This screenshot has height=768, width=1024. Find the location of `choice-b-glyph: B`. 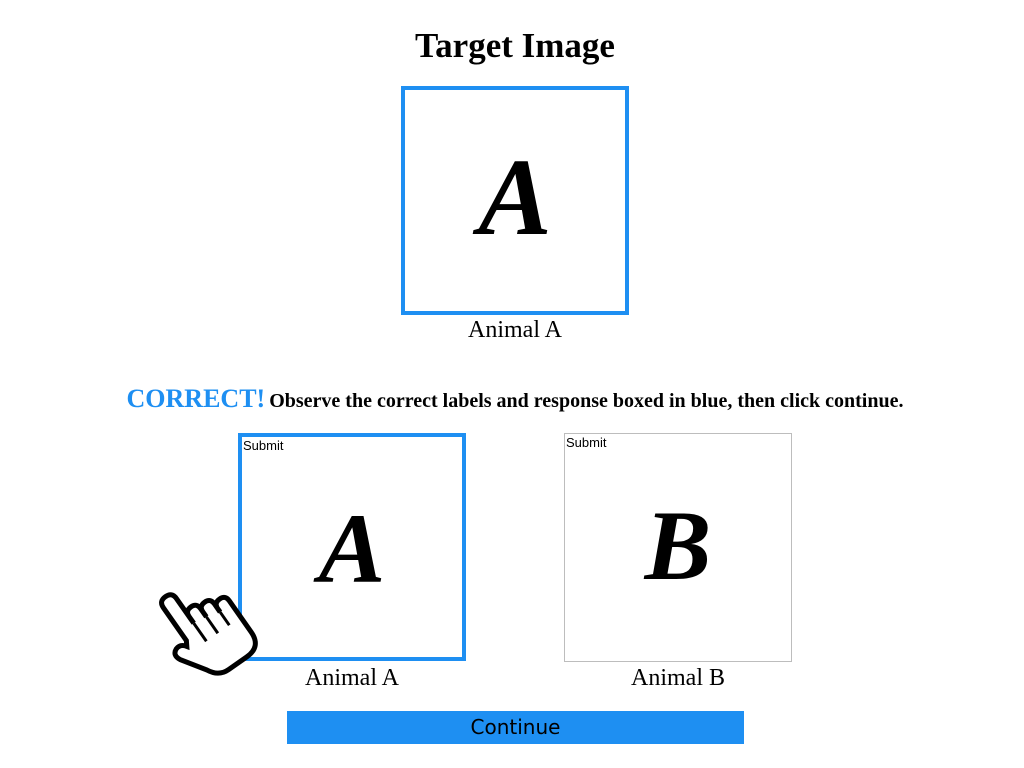

choice-b-glyph: B is located at coordinates (678, 545).